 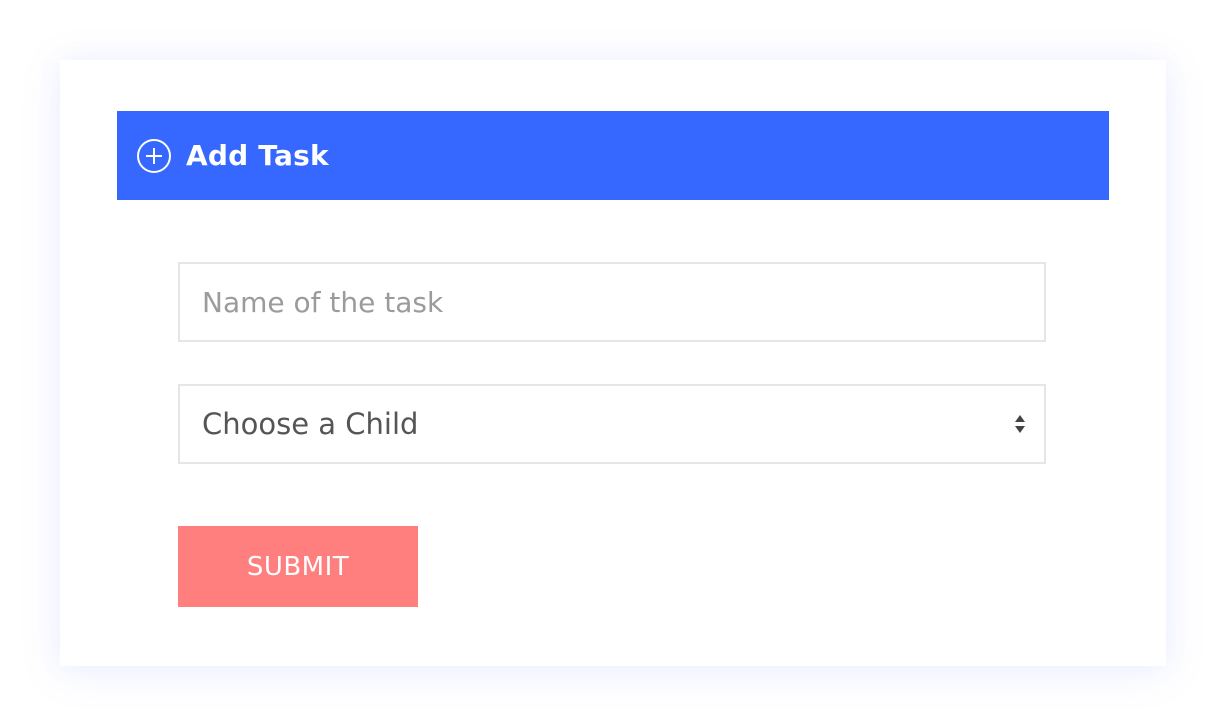 I want to click on sort-arrows-icon, so click(x=1020, y=424).